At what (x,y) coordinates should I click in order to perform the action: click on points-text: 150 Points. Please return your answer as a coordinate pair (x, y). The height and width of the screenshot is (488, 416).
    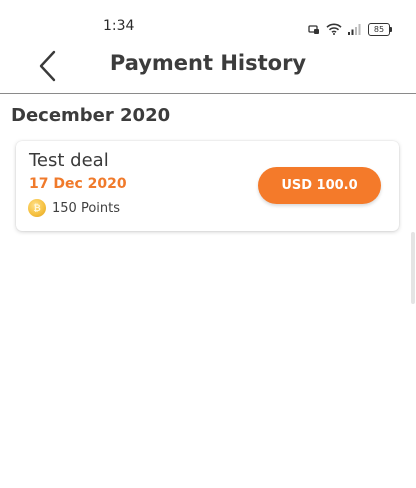
    Looking at the image, I should click on (86, 208).